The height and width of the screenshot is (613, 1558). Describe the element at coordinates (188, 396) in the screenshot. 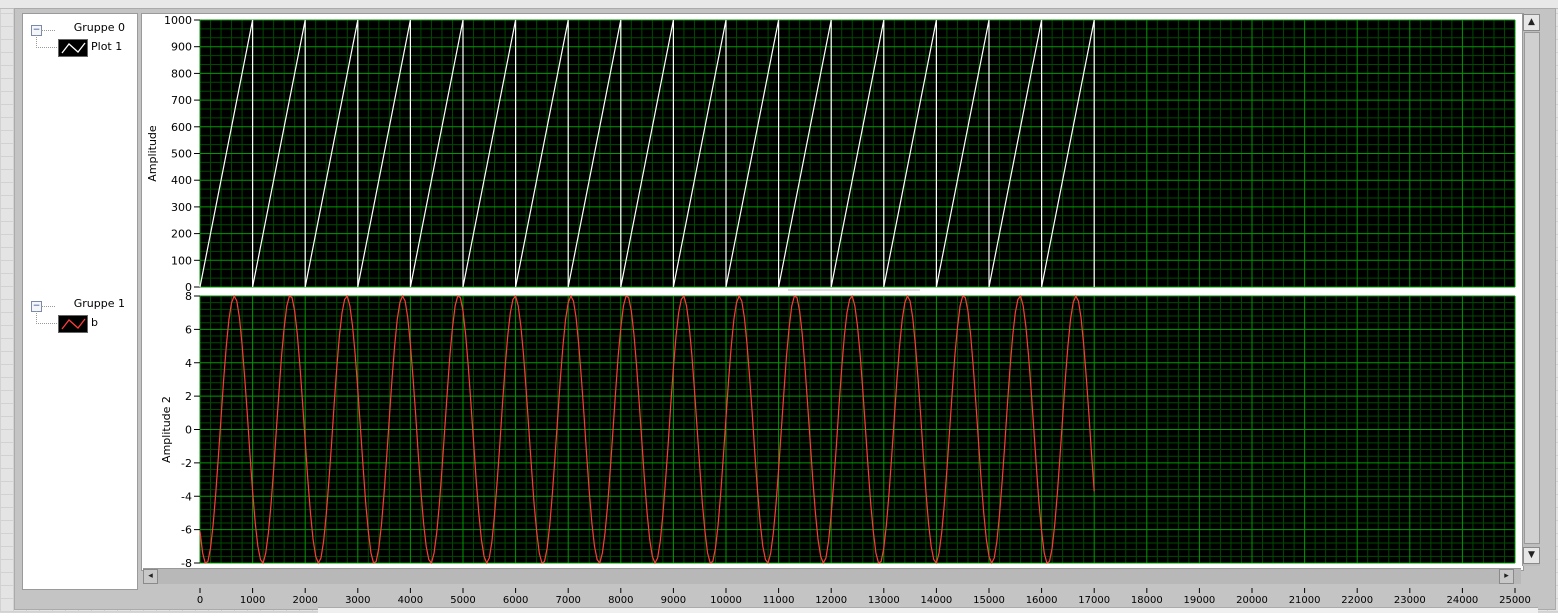

I see `y-tick-label: 2` at that location.